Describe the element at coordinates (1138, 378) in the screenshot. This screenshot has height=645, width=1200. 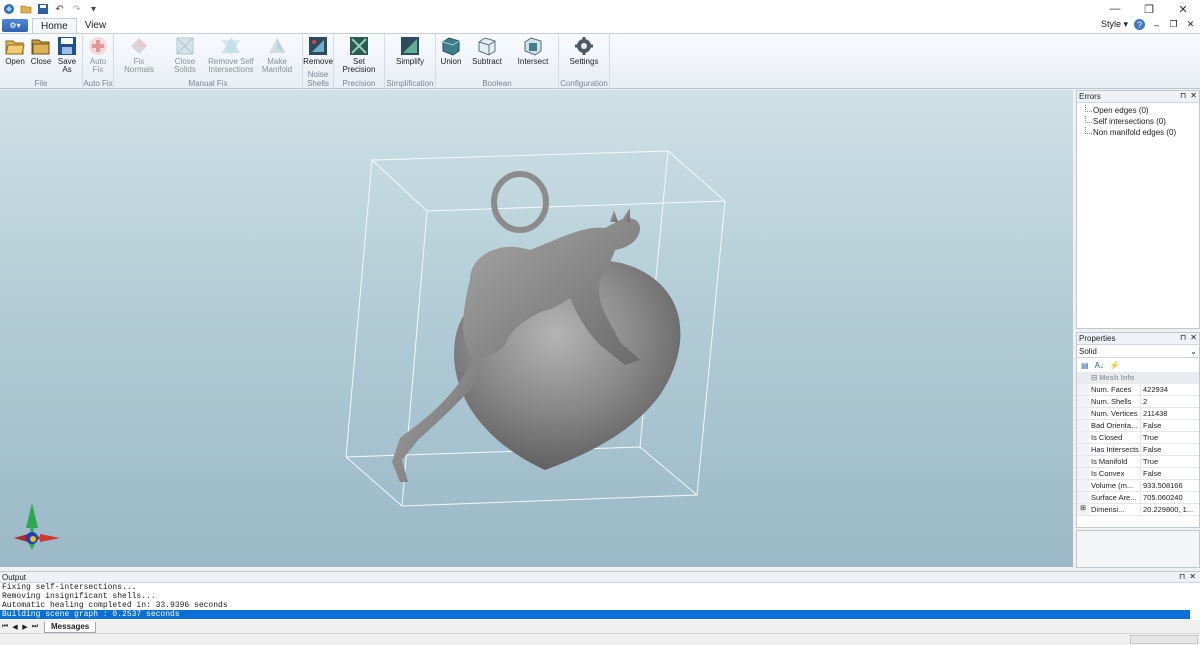
I see `property-category: ⊟ Mesh Info` at that location.